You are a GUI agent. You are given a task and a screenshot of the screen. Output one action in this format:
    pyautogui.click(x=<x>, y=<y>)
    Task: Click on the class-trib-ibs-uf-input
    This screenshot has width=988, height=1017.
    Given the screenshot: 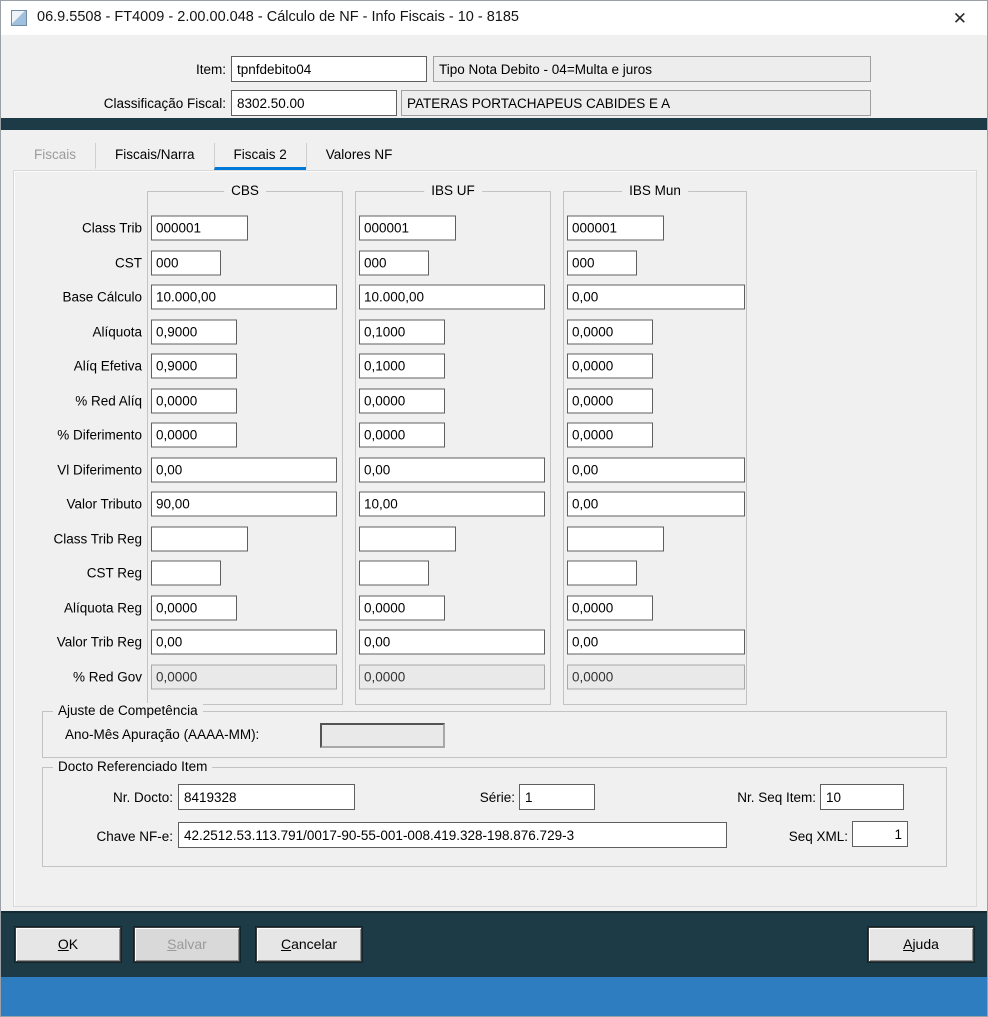 What is the action you would take?
    pyautogui.click(x=407, y=228)
    